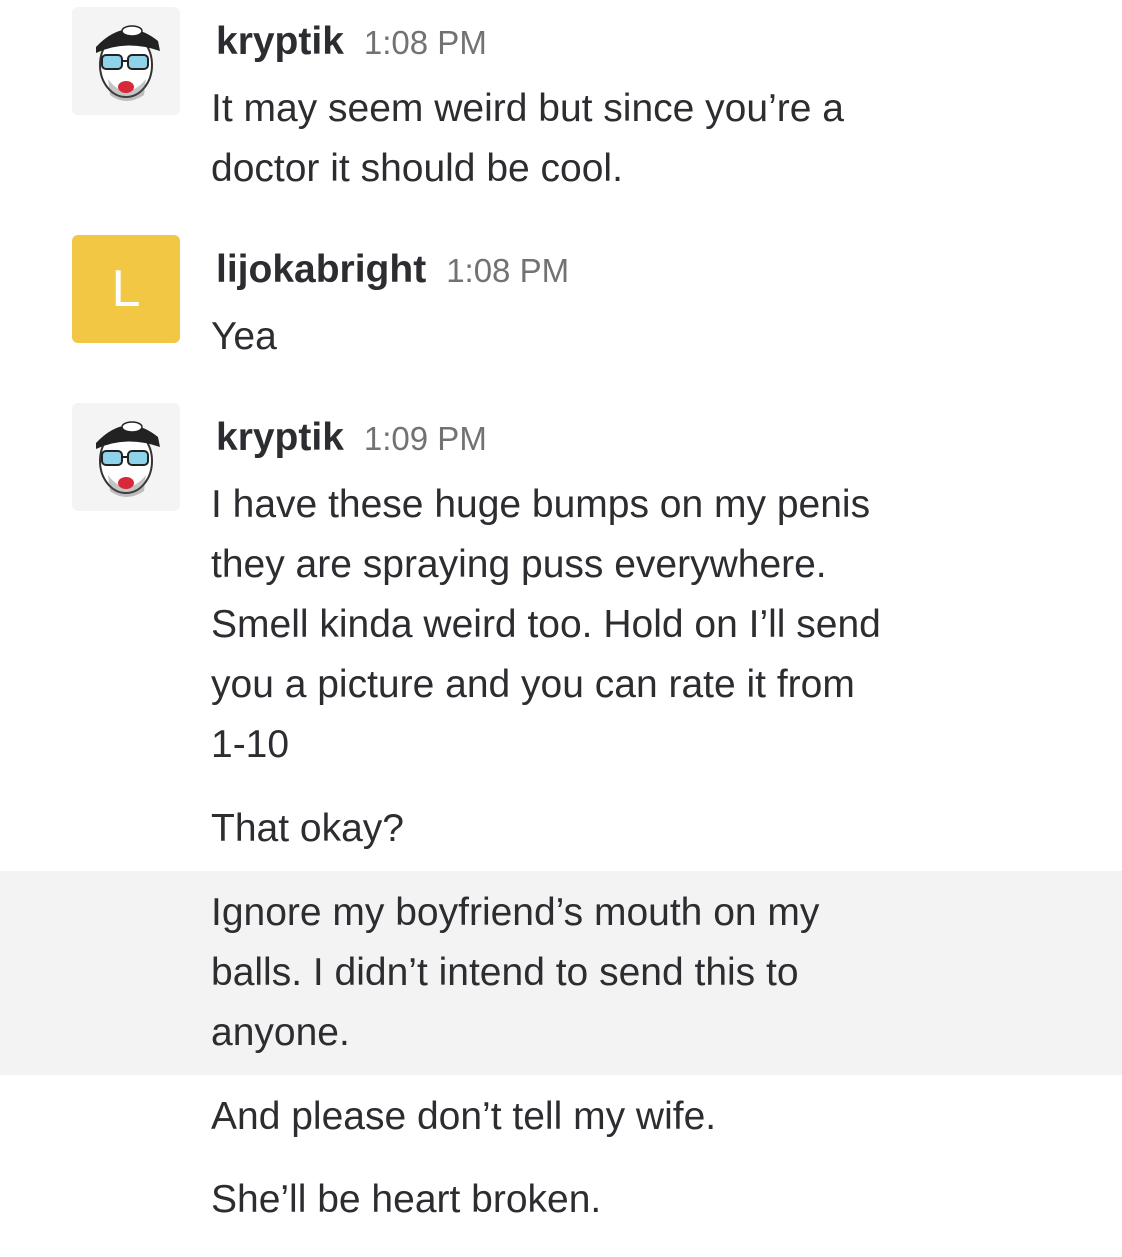 This screenshot has height=1257, width=1122. I want to click on message-header: kryptik 1:08 PM, so click(351, 42).